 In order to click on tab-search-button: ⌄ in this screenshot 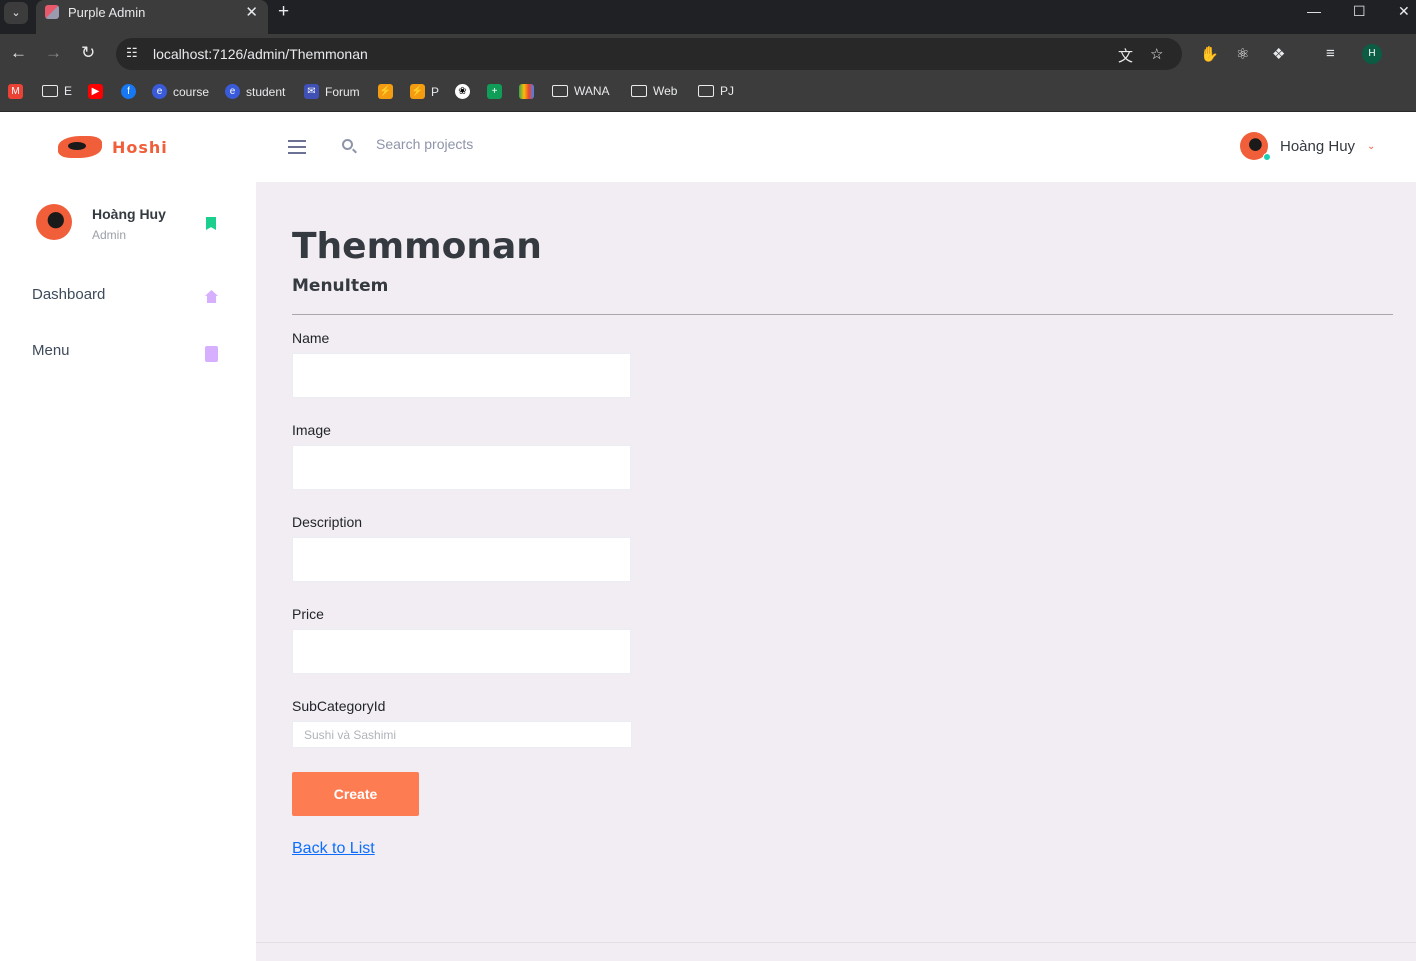, I will do `click(16, 13)`.